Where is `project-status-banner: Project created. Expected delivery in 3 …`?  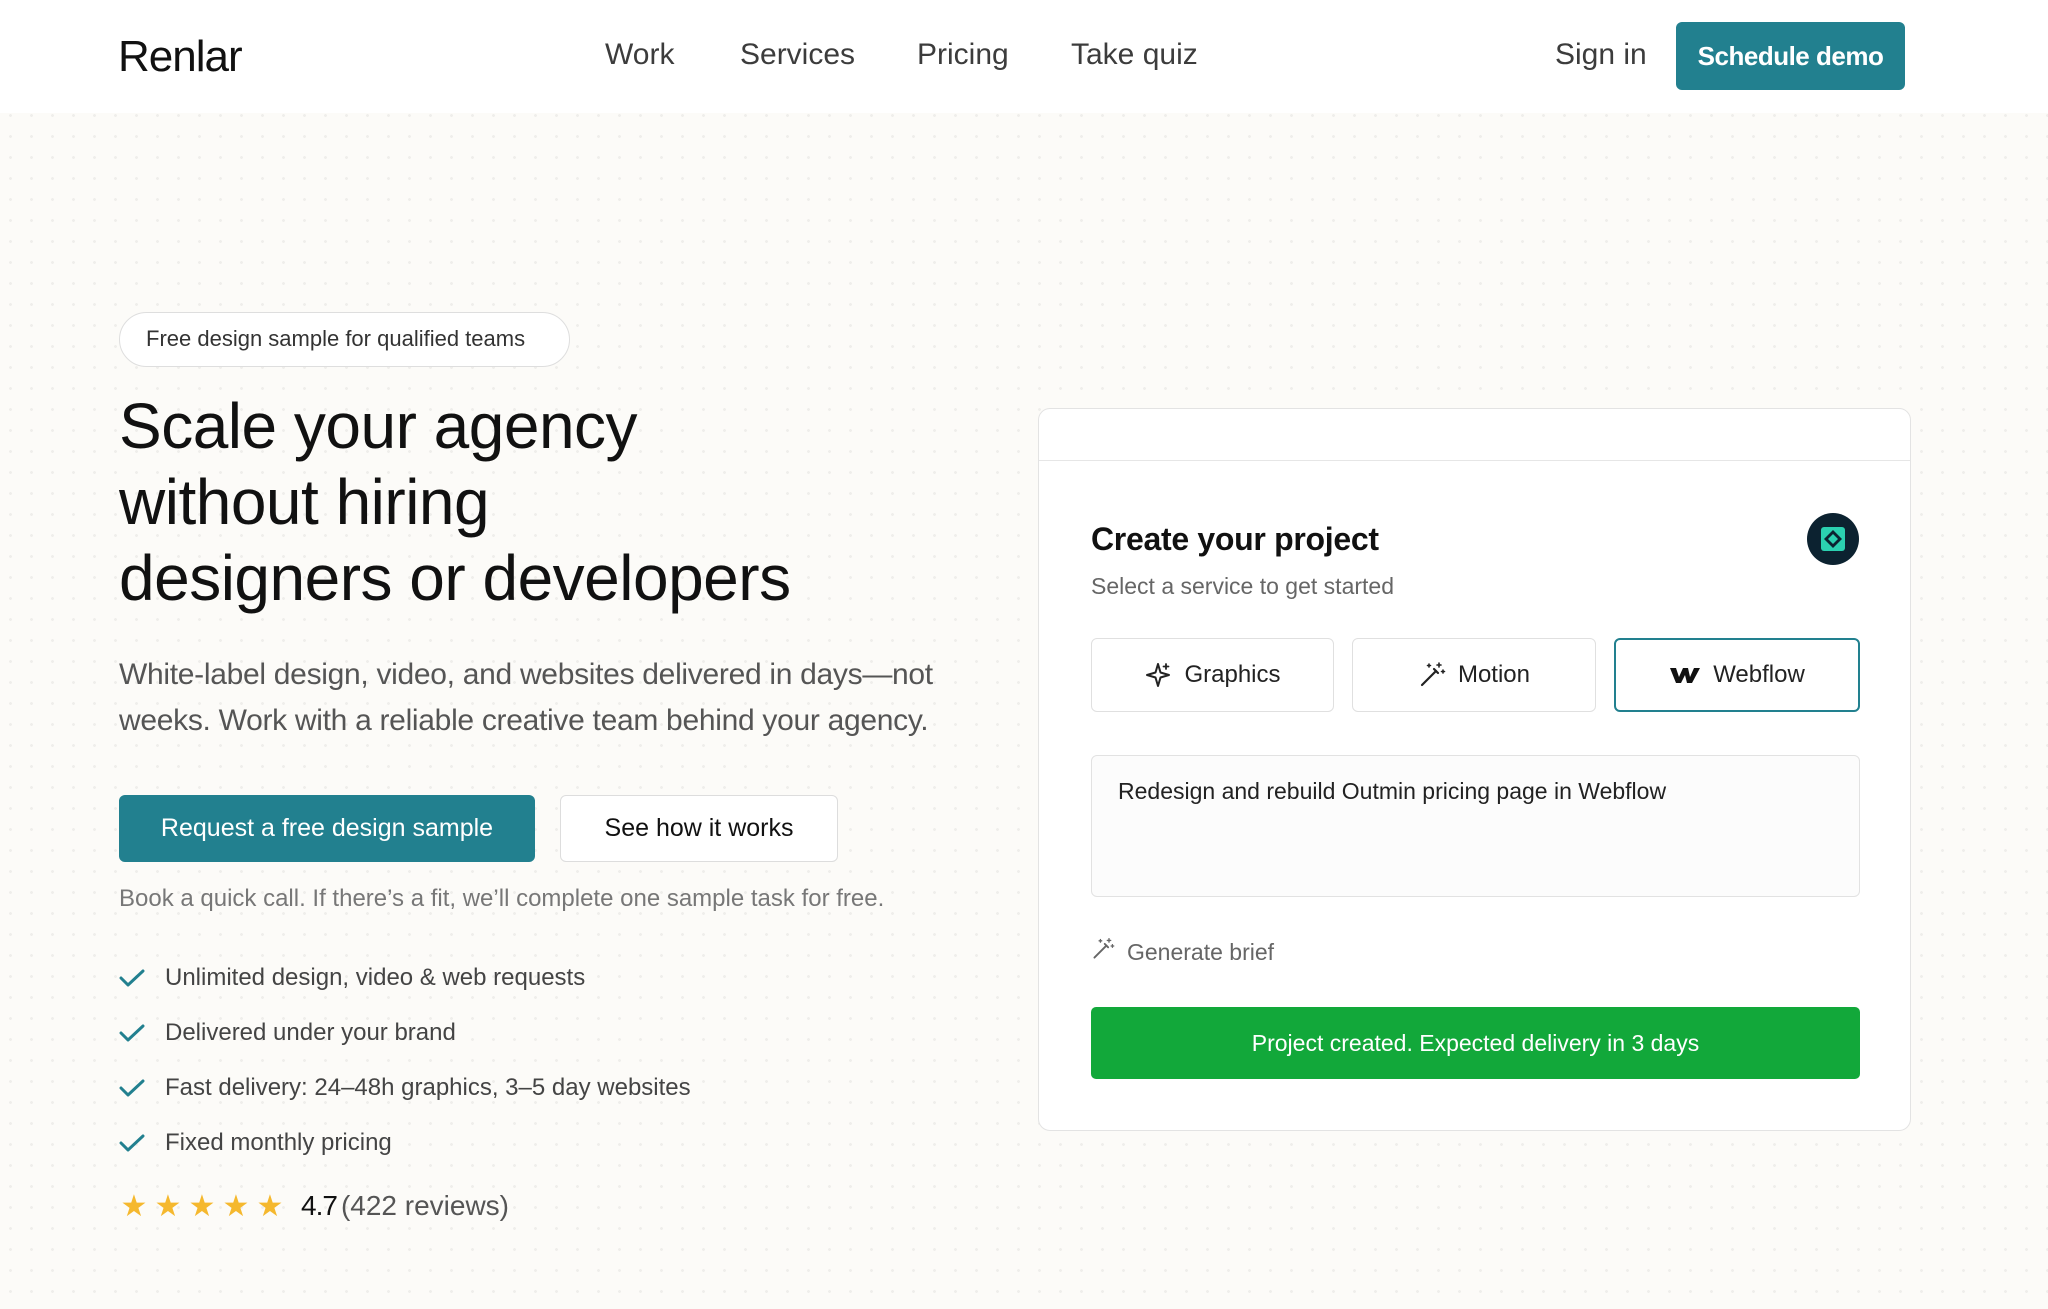
project-status-banner: Project created. Expected delivery in 3 … is located at coordinates (1475, 1043).